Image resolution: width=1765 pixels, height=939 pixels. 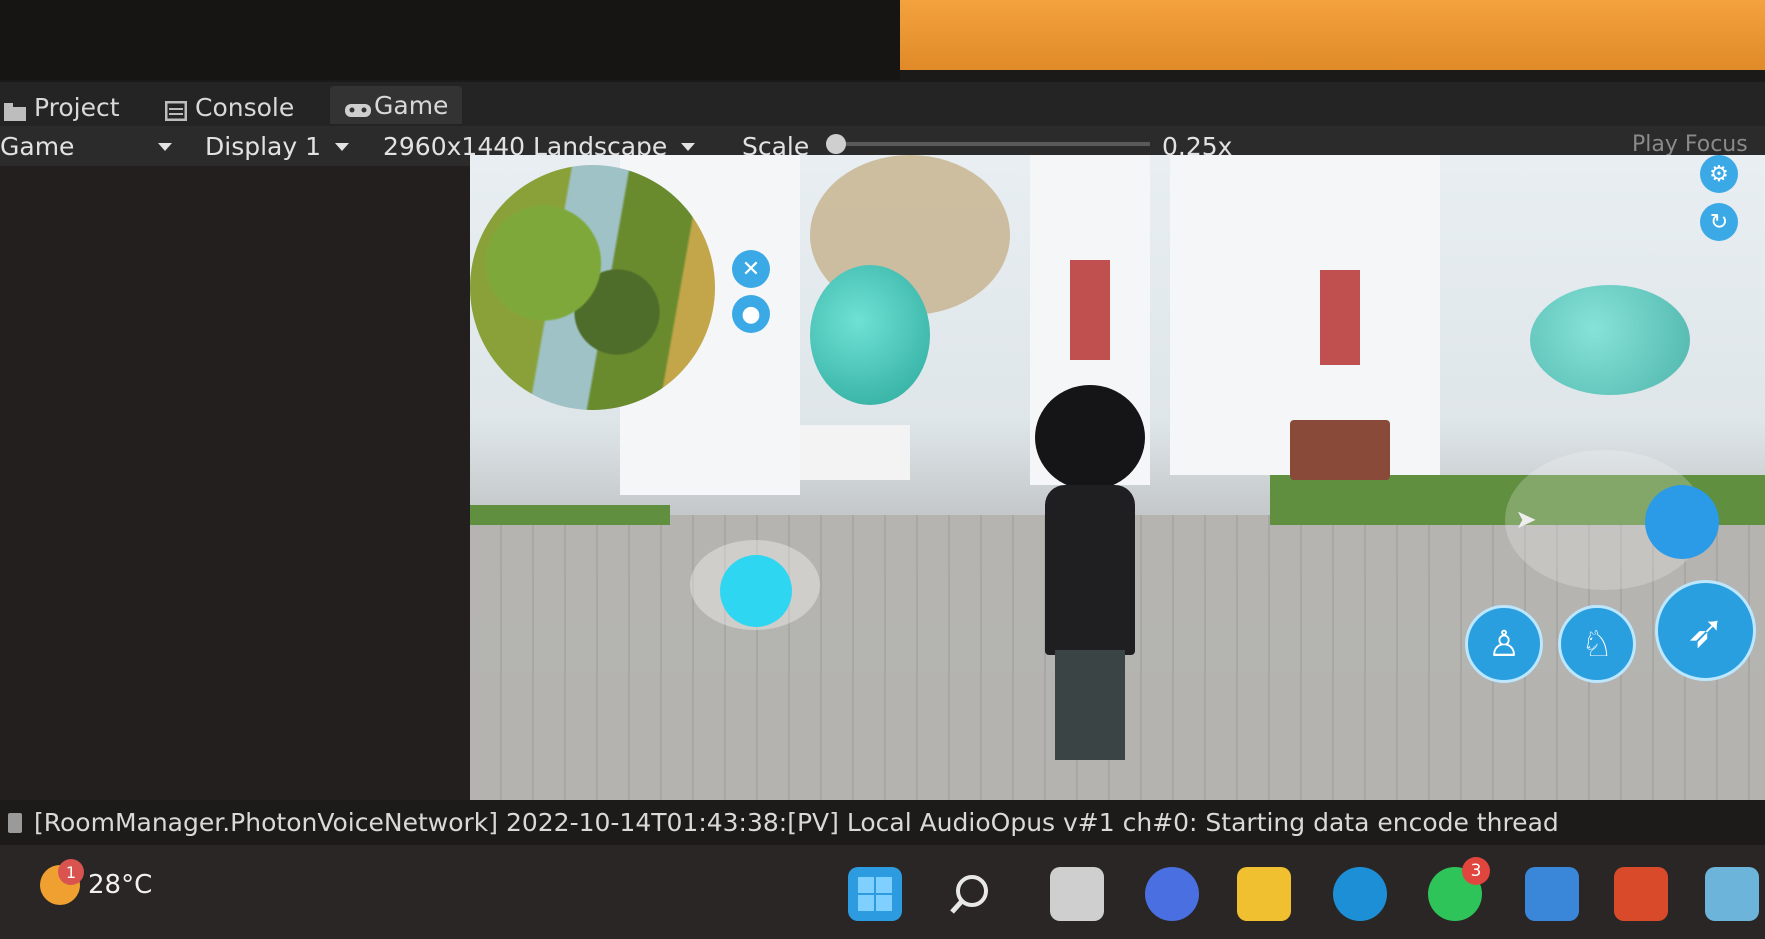 I want to click on refresh-icon: ↻, so click(x=1719, y=222).